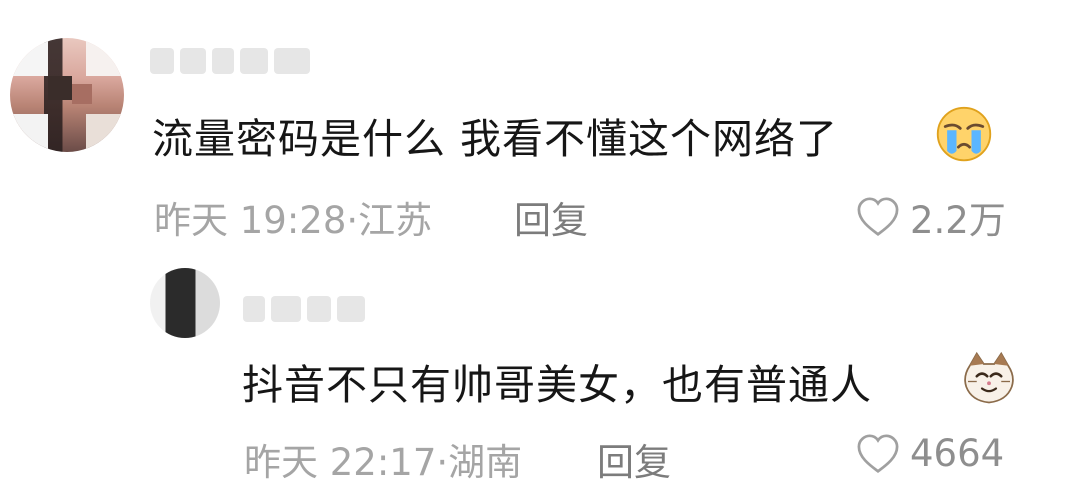  Describe the element at coordinates (957, 453) in the screenshot. I see `like-count: 4664` at that location.